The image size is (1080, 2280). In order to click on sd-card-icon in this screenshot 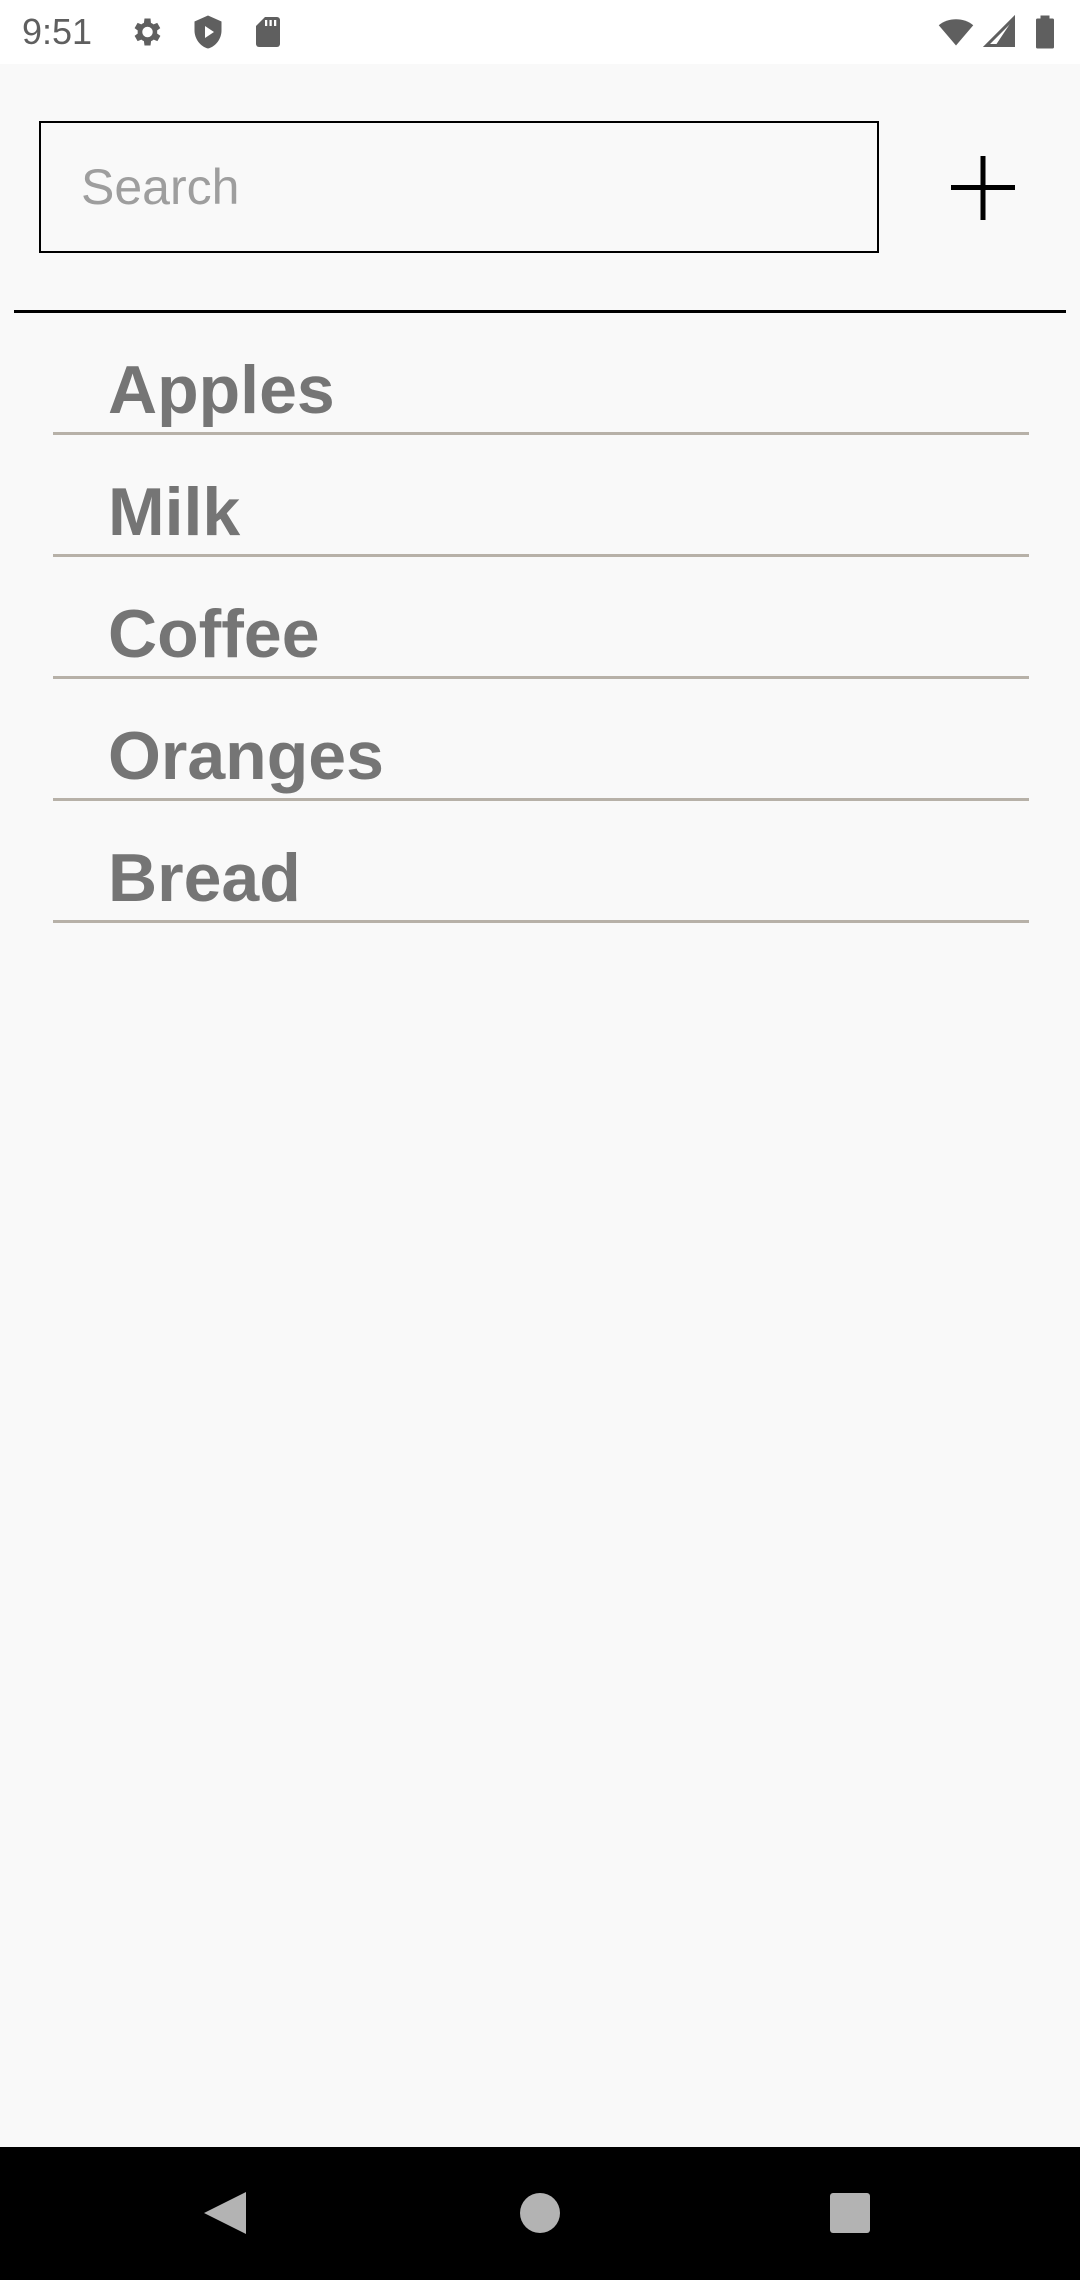, I will do `click(268, 32)`.